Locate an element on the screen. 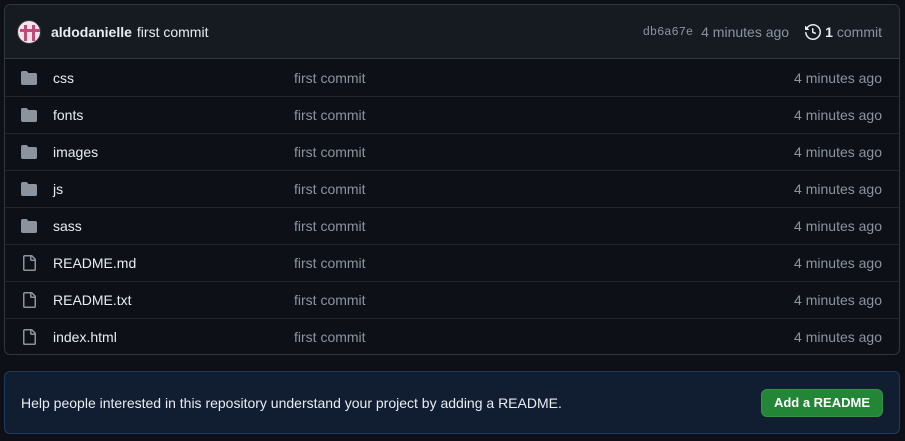  file-name-link: README.txt is located at coordinates (173, 300).